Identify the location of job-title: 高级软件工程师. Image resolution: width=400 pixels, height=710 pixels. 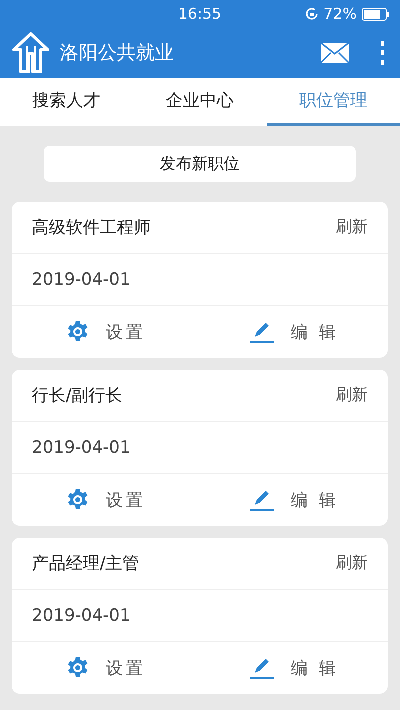
(92, 228).